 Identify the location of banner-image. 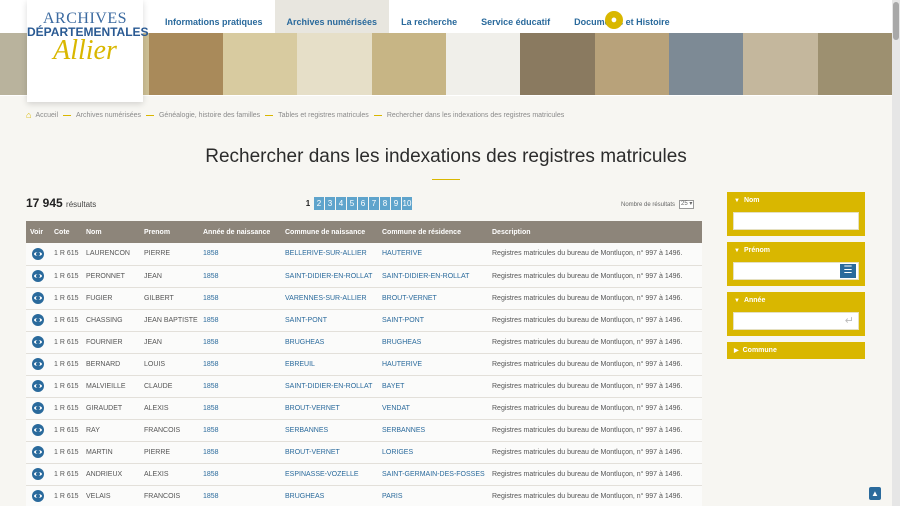
(780, 64).